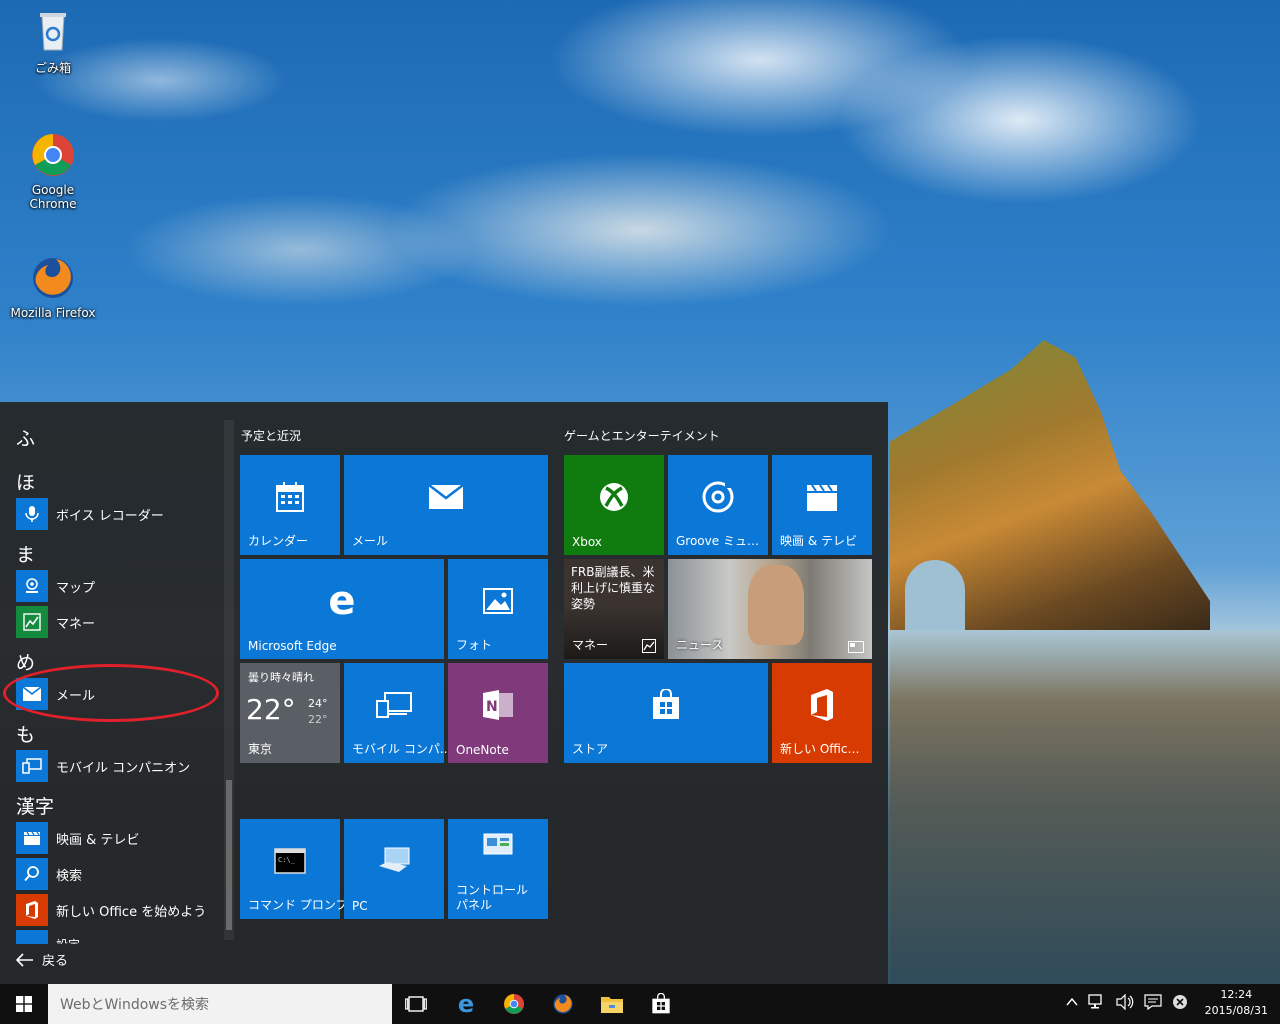  Describe the element at coordinates (48, 937) in the screenshot. I see `app-item-settings: 設定` at that location.